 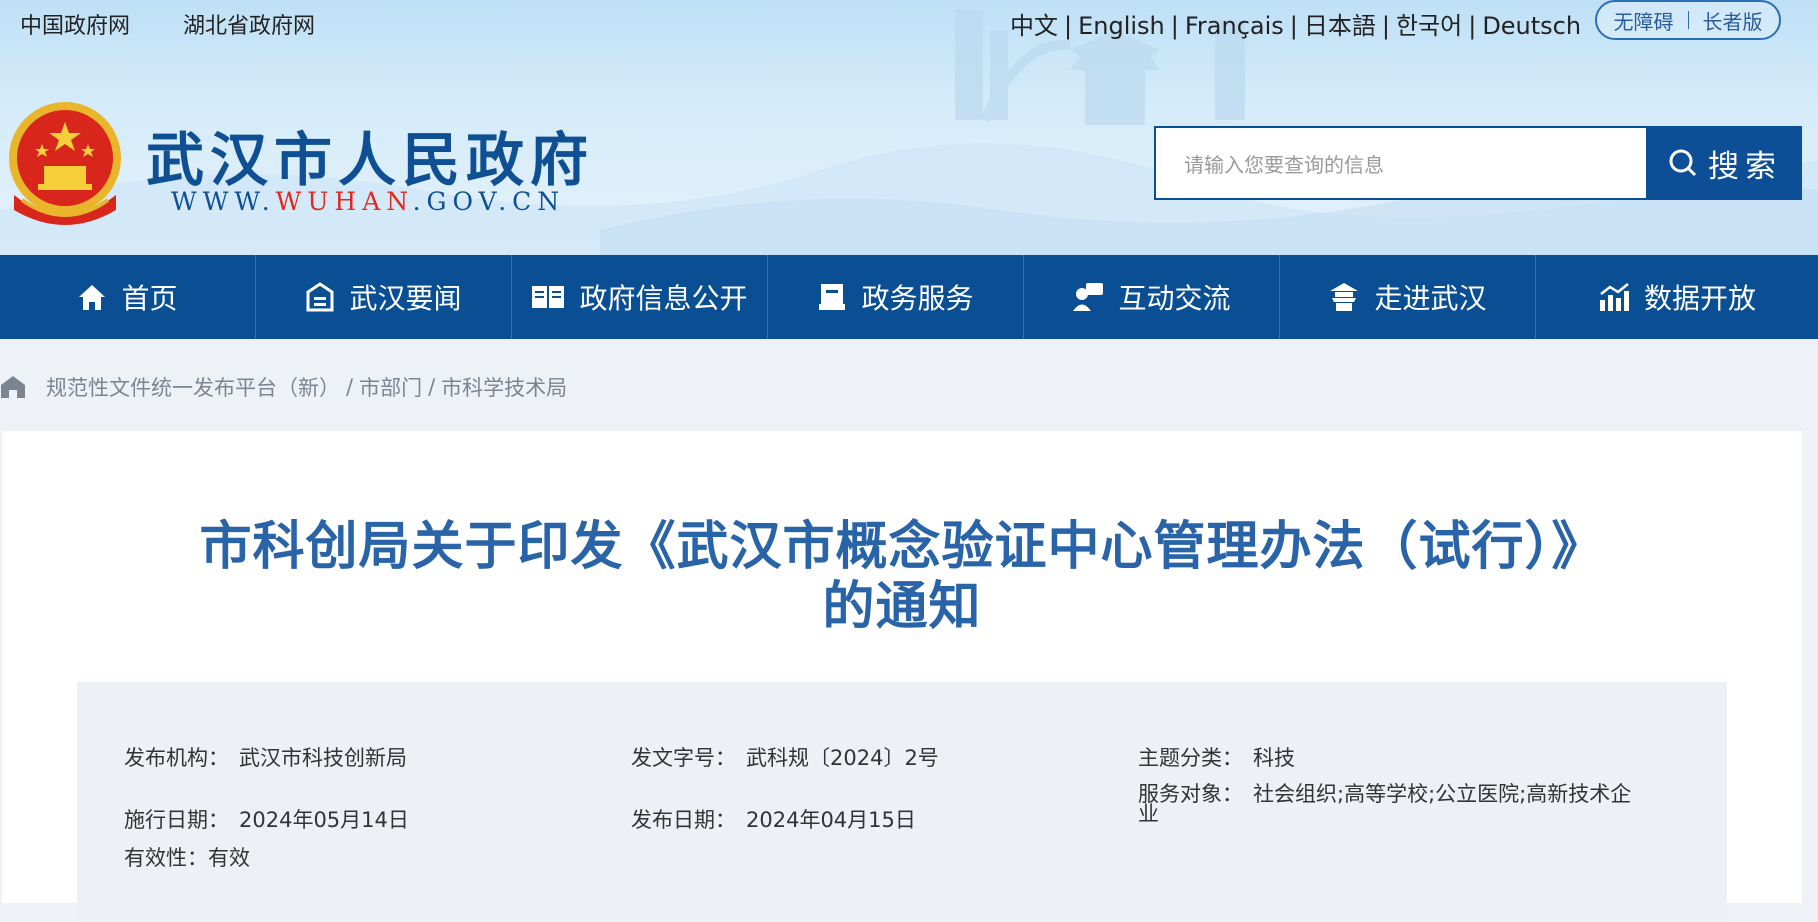 I want to click on meta-label: 发布机构：, so click(x=176, y=758).